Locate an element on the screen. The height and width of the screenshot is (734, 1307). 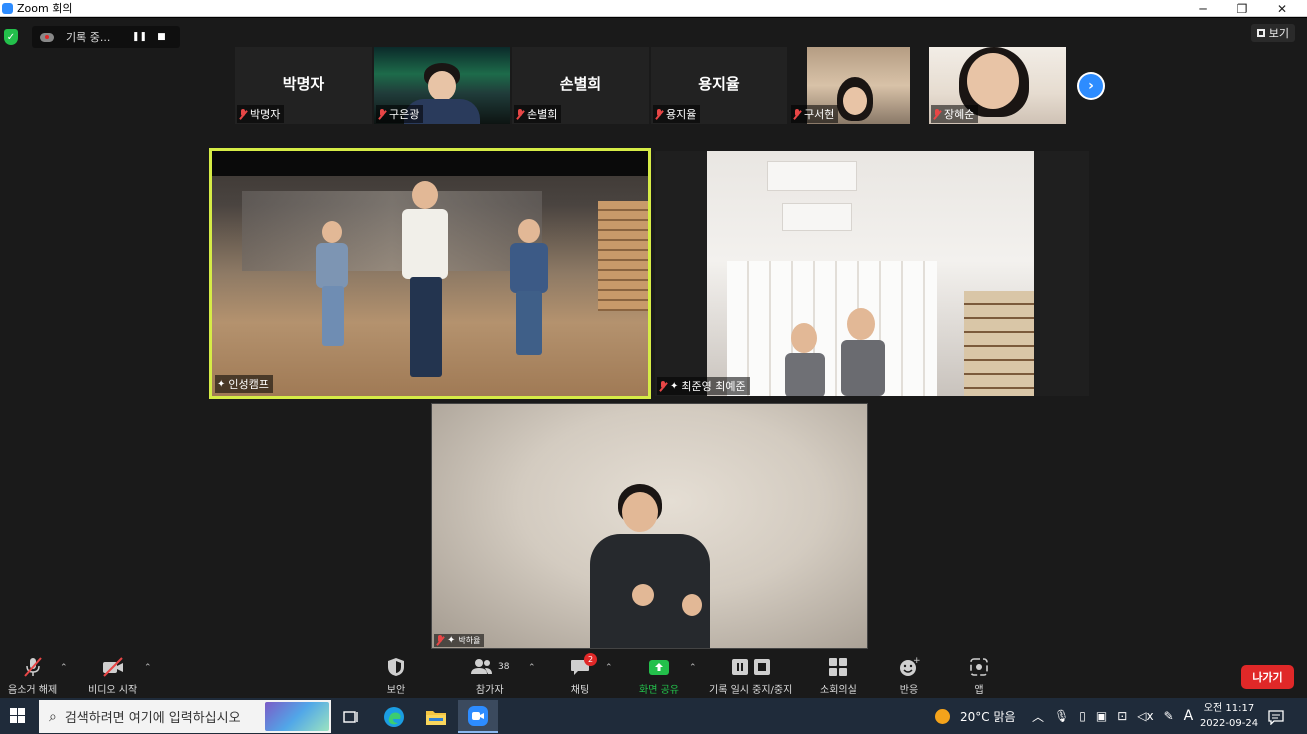
ime-indicator: A is located at coordinates (1189, 716).